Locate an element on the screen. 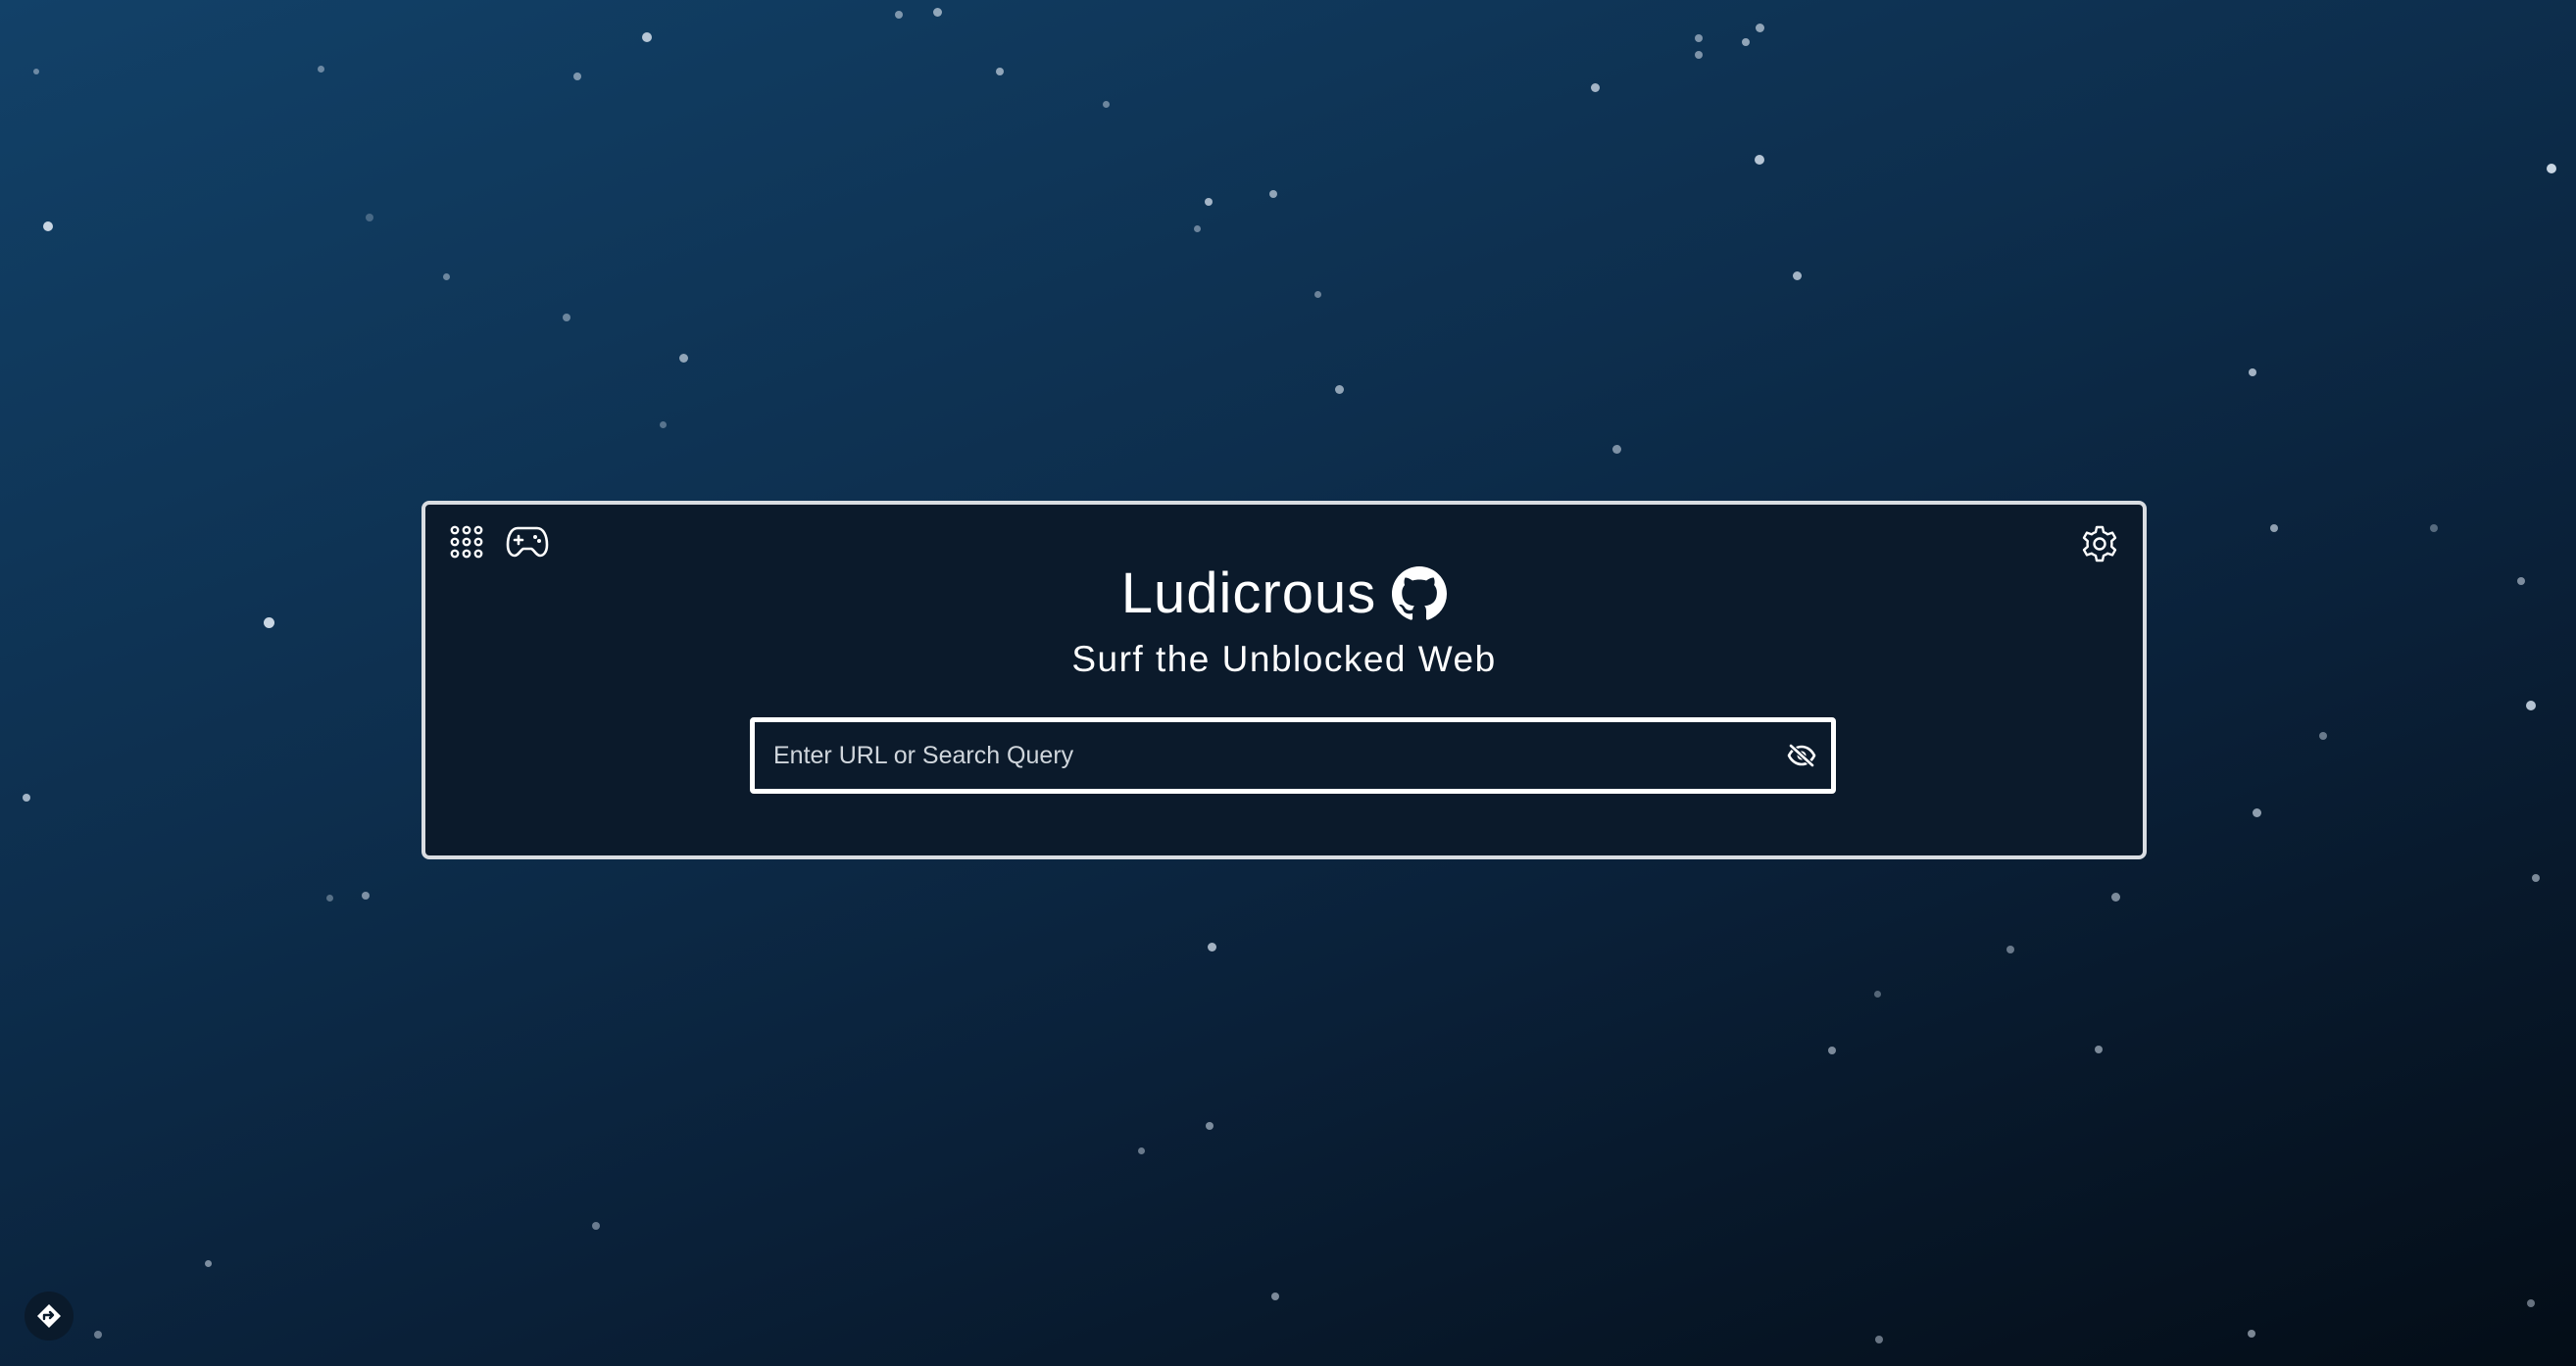  apps-button is located at coordinates (466, 542).